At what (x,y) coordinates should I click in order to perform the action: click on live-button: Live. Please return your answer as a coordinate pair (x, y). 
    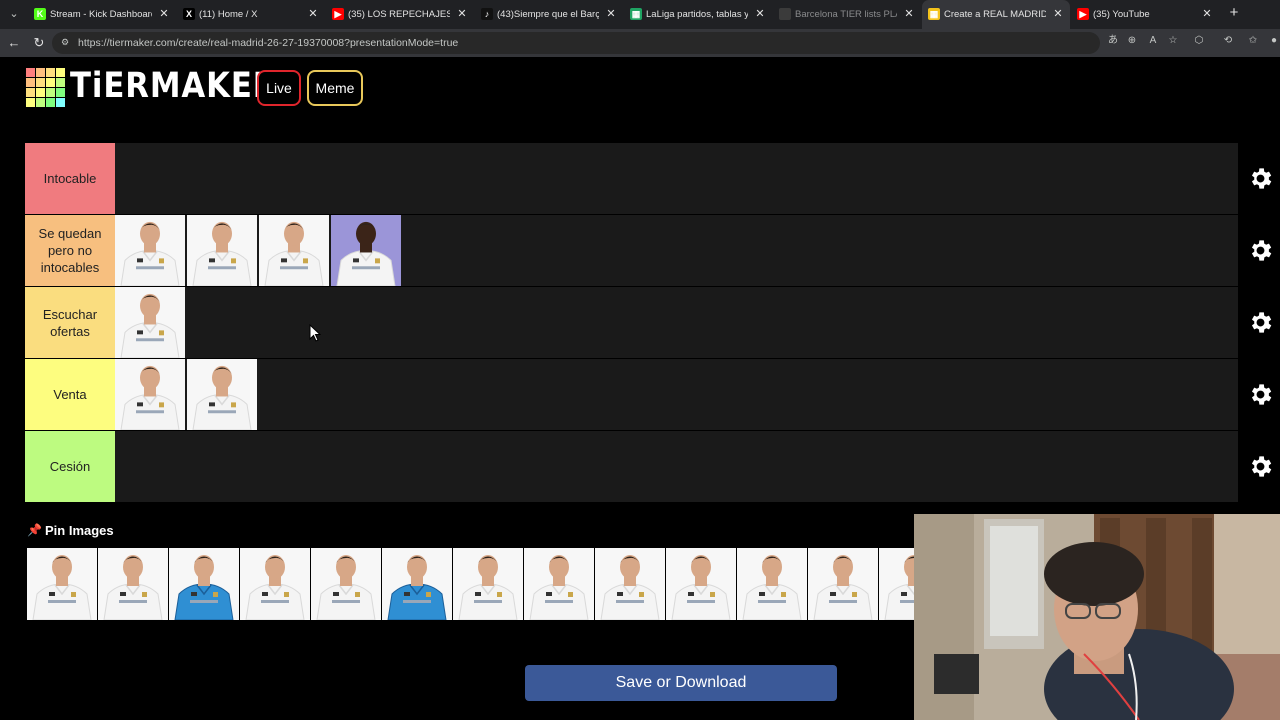
    Looking at the image, I should click on (279, 88).